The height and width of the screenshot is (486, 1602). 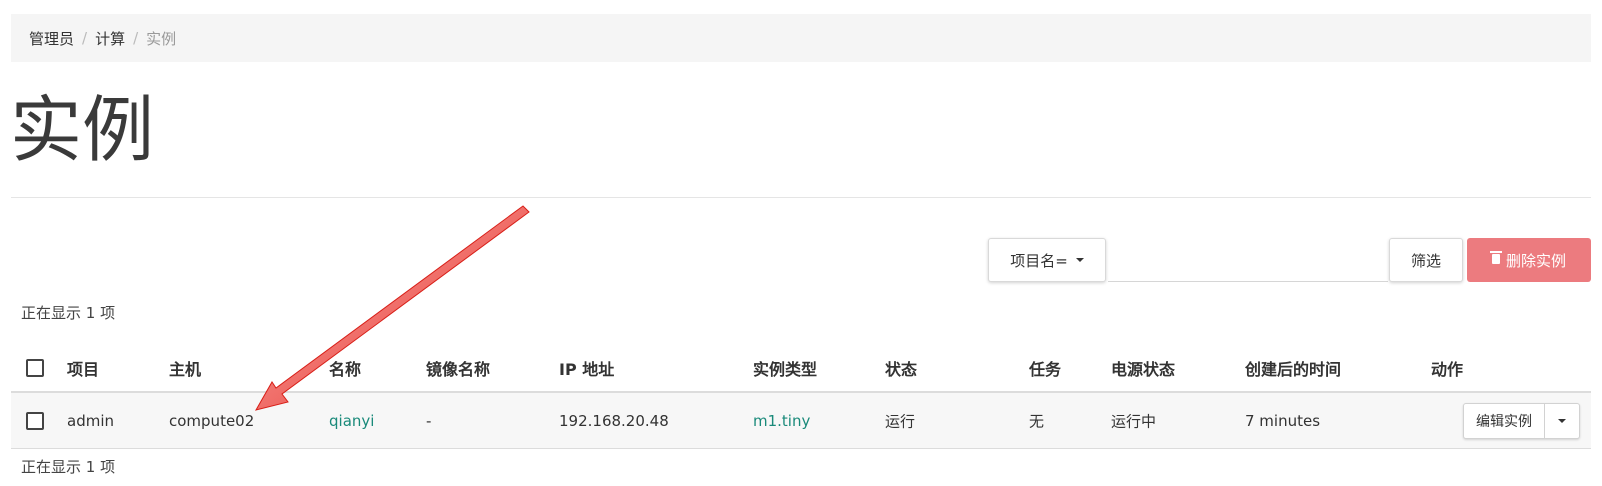 I want to click on cell-task: 无, so click(x=1037, y=421).